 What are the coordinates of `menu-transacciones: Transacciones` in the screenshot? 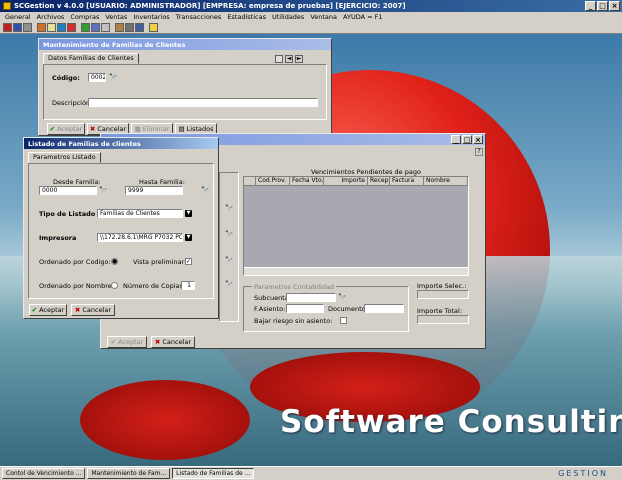 It's located at (199, 17).